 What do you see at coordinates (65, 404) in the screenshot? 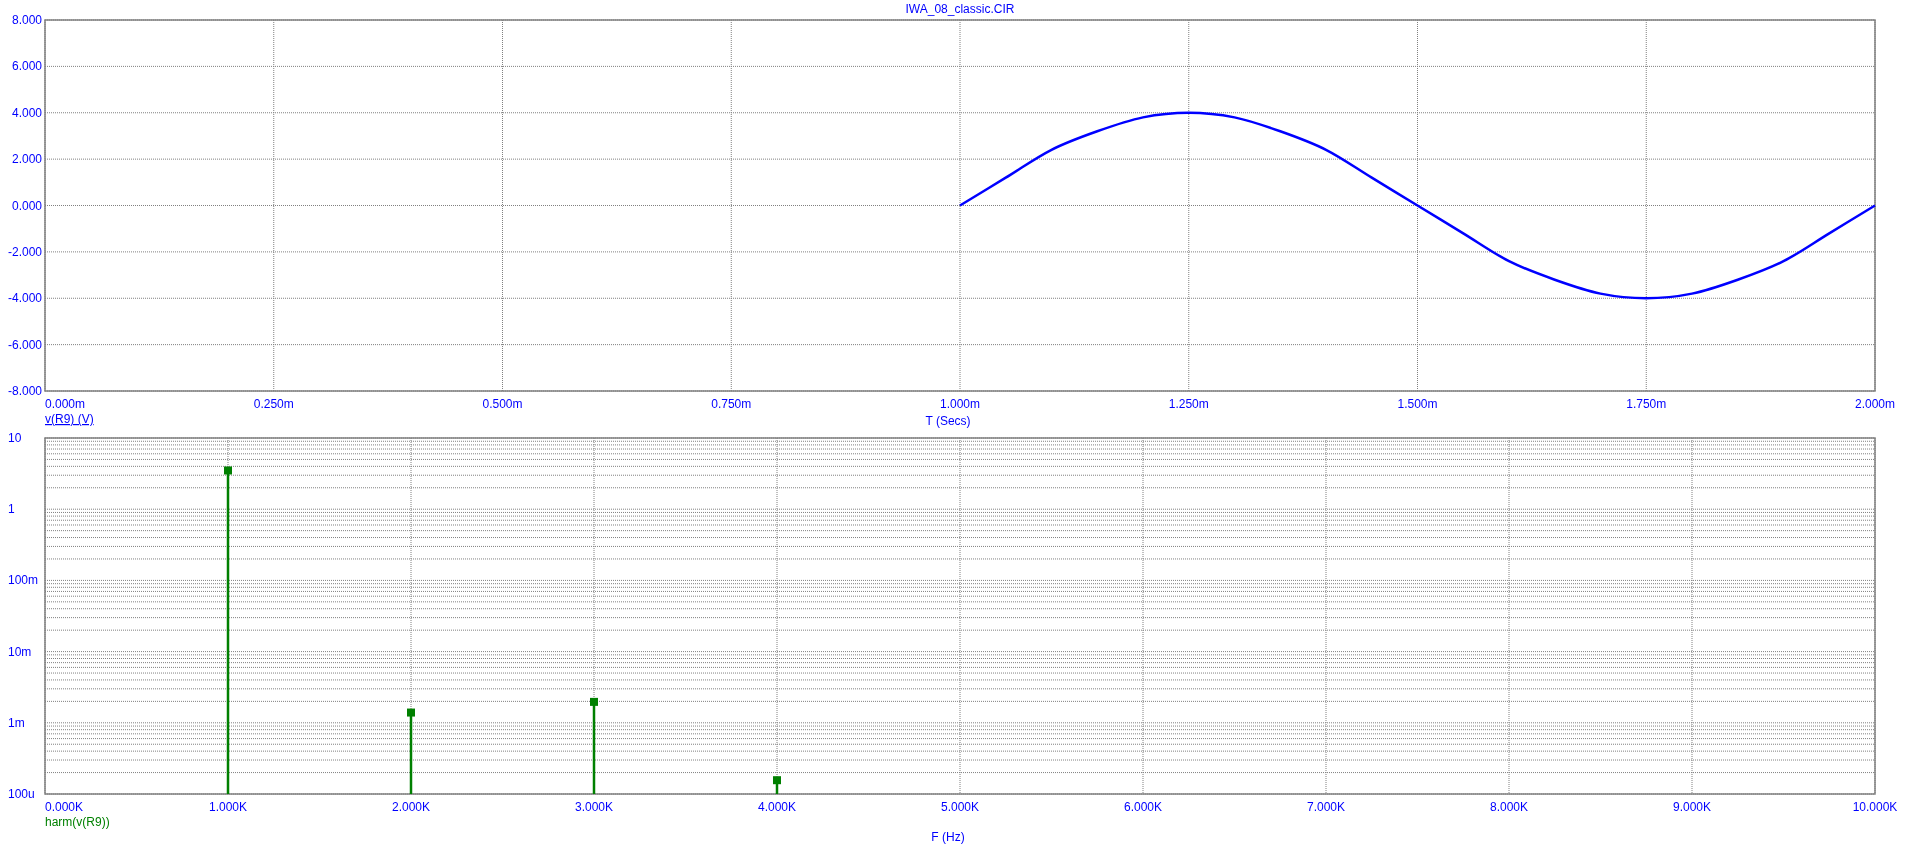
I see `x-tick-label: 0.000m` at bounding box center [65, 404].